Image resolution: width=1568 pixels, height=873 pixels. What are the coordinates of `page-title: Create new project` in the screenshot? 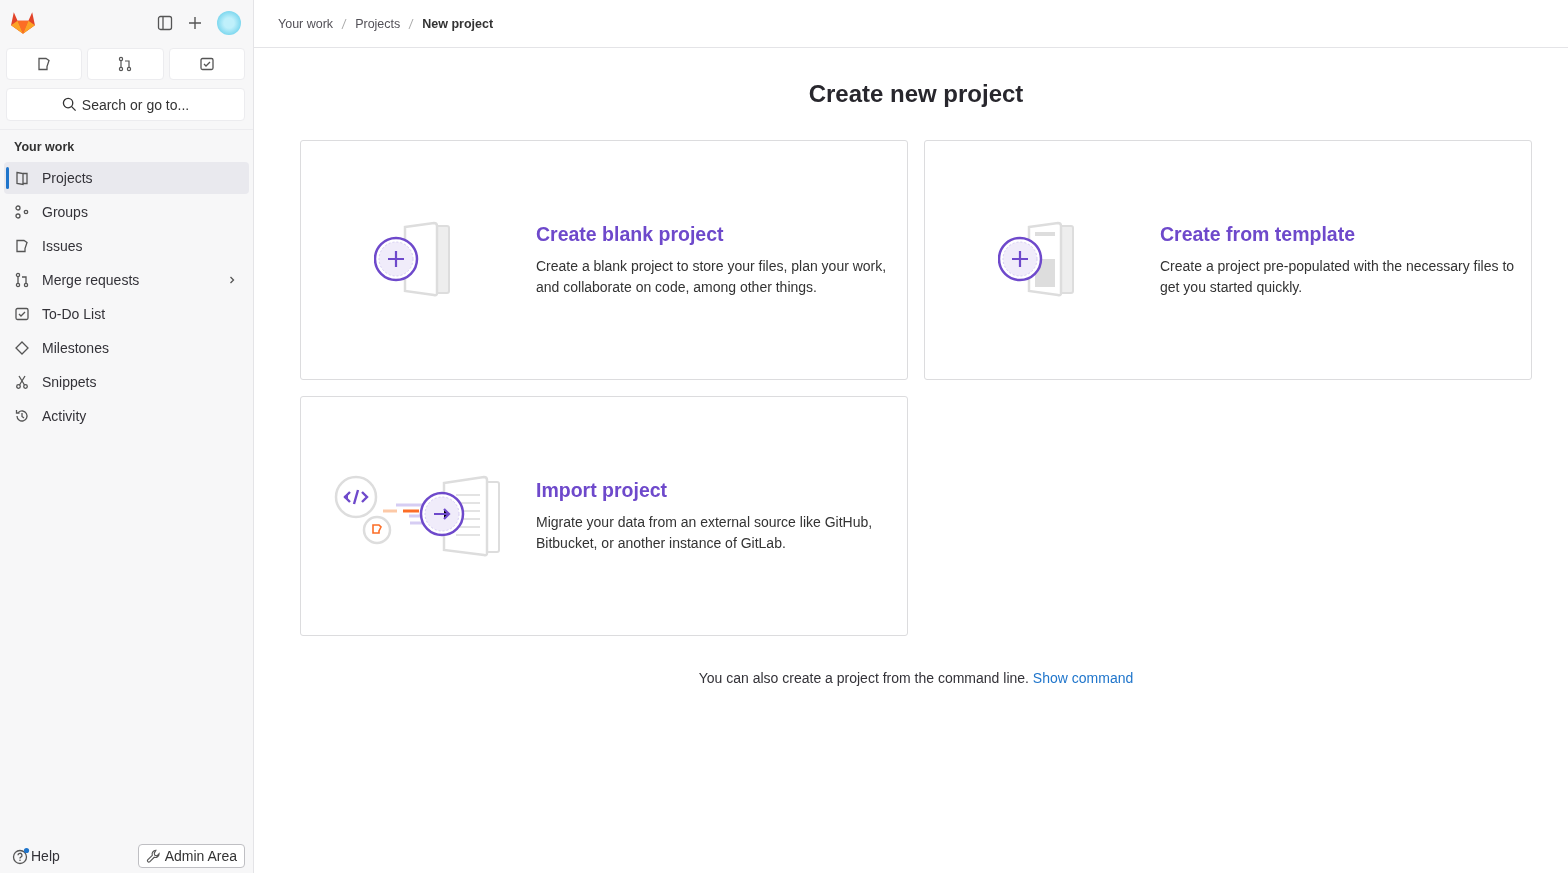 It's located at (916, 94).